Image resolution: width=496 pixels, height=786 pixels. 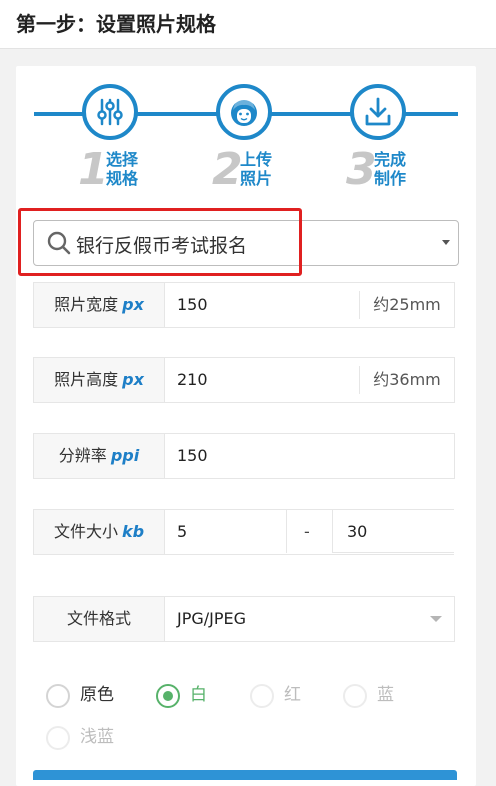 What do you see at coordinates (192, 456) in the screenshot?
I see `resolution-input: 150` at bounding box center [192, 456].